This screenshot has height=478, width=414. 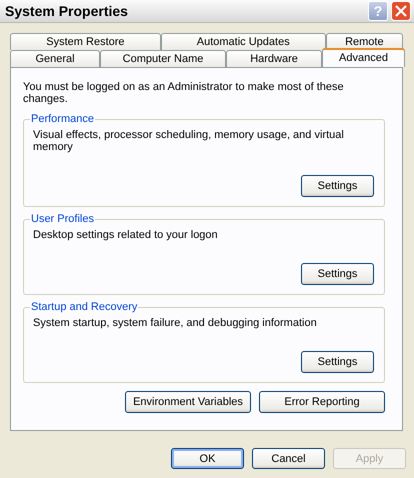 What do you see at coordinates (66, 11) in the screenshot?
I see `window-title: System Properties` at bounding box center [66, 11].